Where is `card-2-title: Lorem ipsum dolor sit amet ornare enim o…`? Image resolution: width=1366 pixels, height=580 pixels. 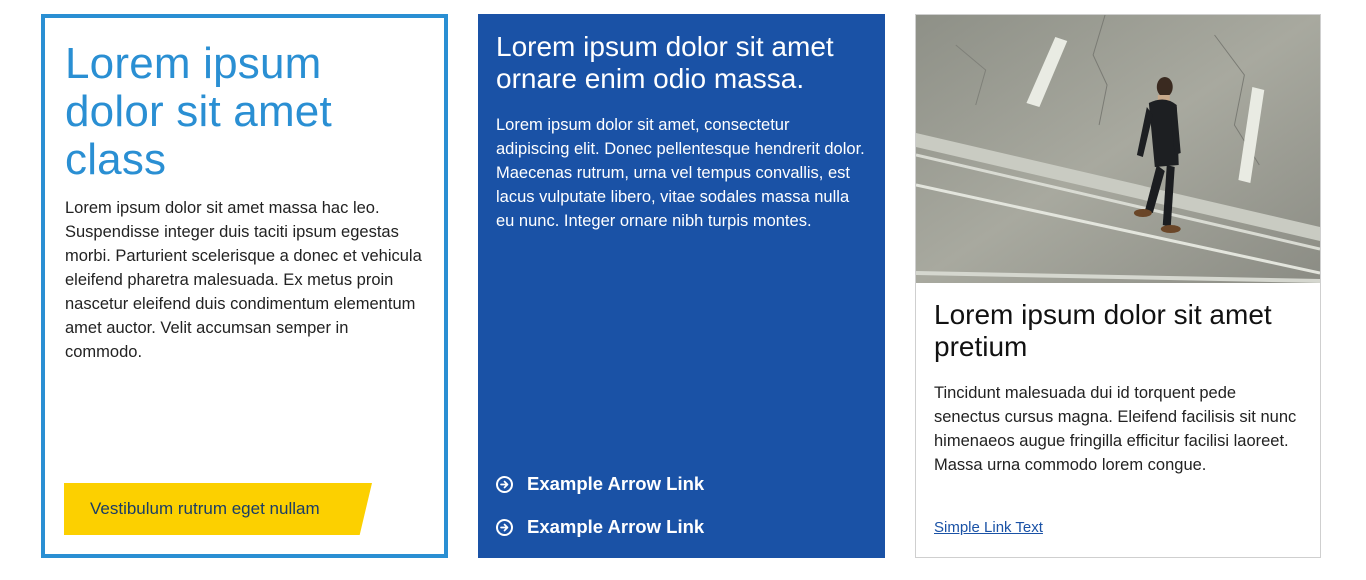 card-2-title: Lorem ipsum dolor sit amet ornare enim o… is located at coordinates (665, 62).